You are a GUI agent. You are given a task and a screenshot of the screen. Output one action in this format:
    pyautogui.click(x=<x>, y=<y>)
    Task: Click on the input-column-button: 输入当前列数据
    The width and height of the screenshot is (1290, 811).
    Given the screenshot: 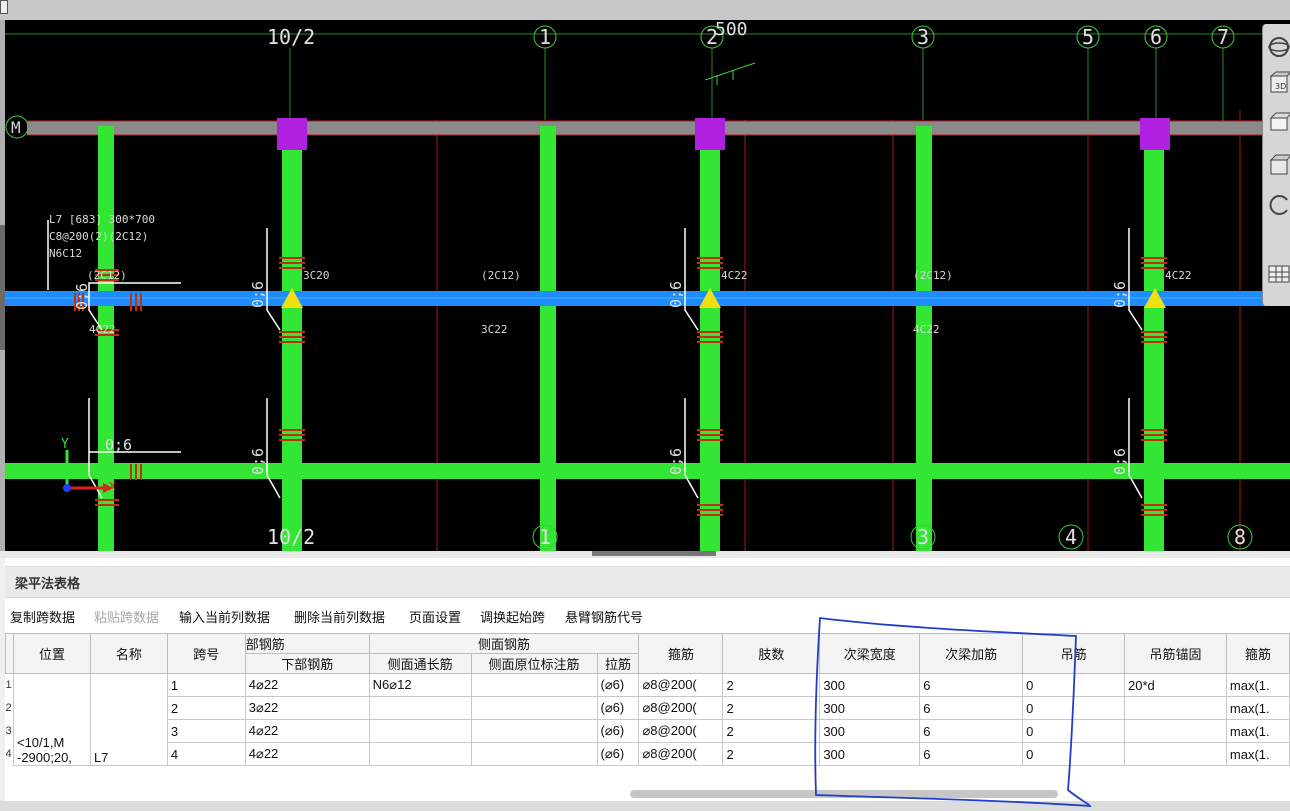 What is the action you would take?
    pyautogui.click(x=224, y=616)
    